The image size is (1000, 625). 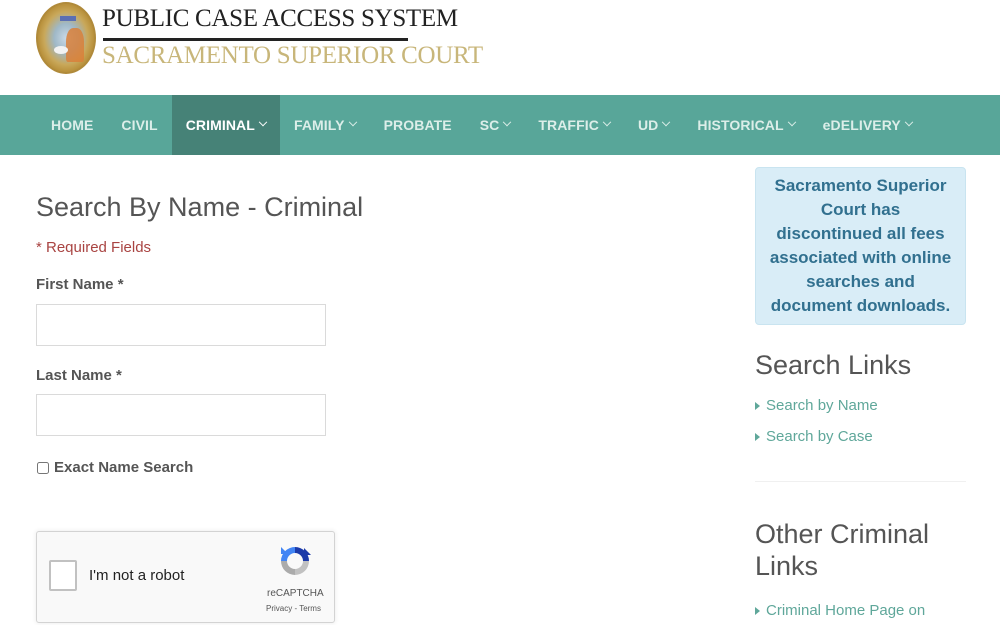 I want to click on nav-label: HOME, so click(x=72, y=125).